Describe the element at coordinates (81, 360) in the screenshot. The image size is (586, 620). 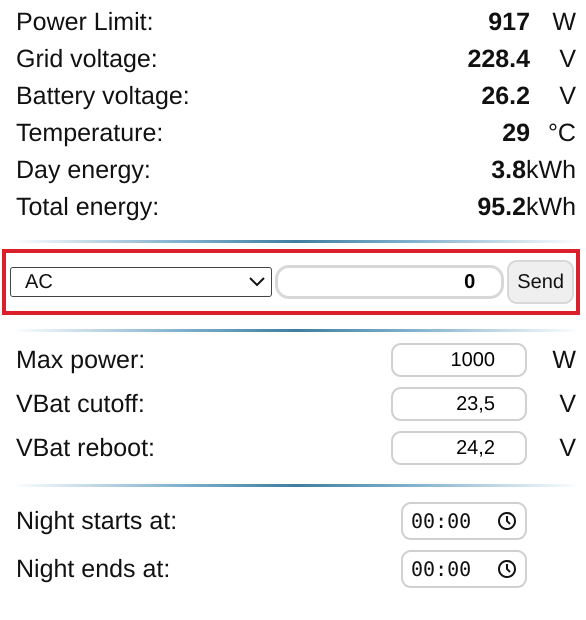
I see `setting-label: Max power:` at that location.